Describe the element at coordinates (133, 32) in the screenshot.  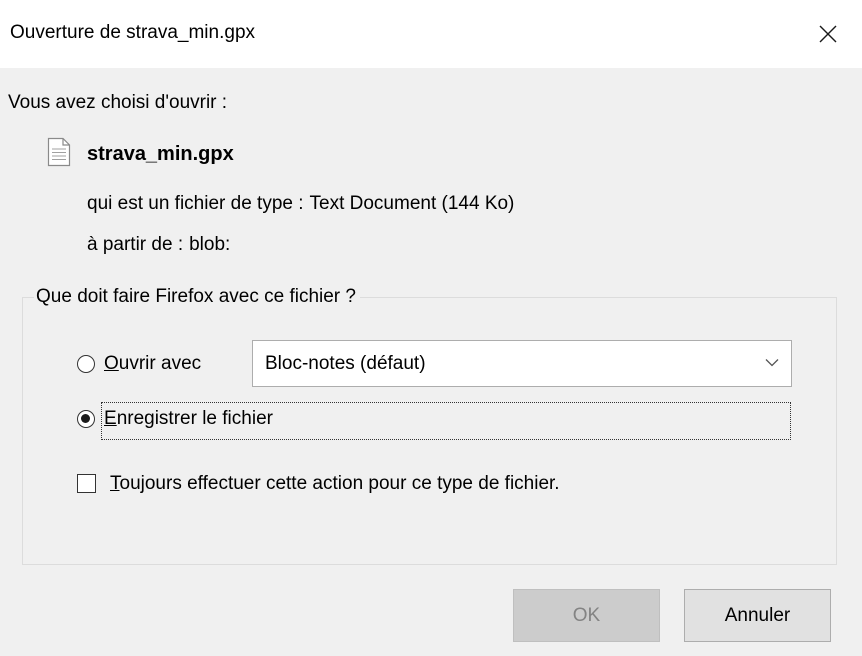
I see `window-title: Ouverture de strava_min.gpx` at that location.